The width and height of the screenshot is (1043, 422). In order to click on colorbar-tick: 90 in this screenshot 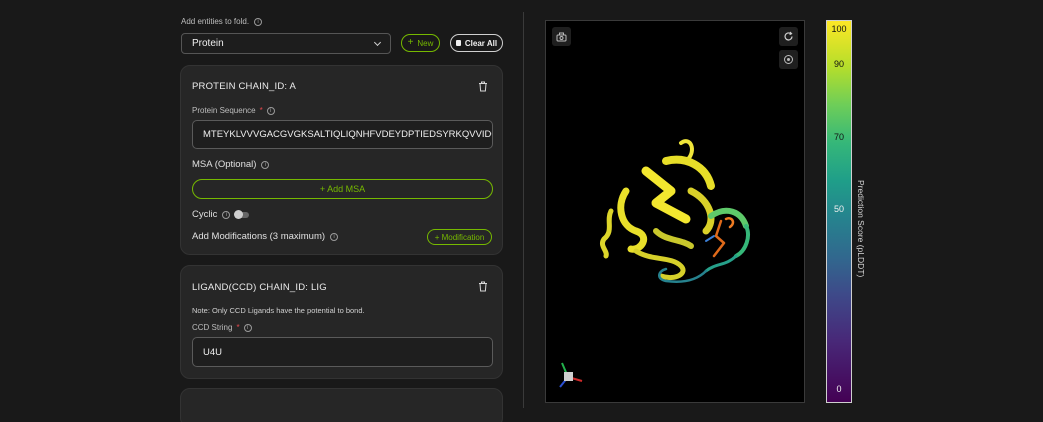, I will do `click(838, 64)`.